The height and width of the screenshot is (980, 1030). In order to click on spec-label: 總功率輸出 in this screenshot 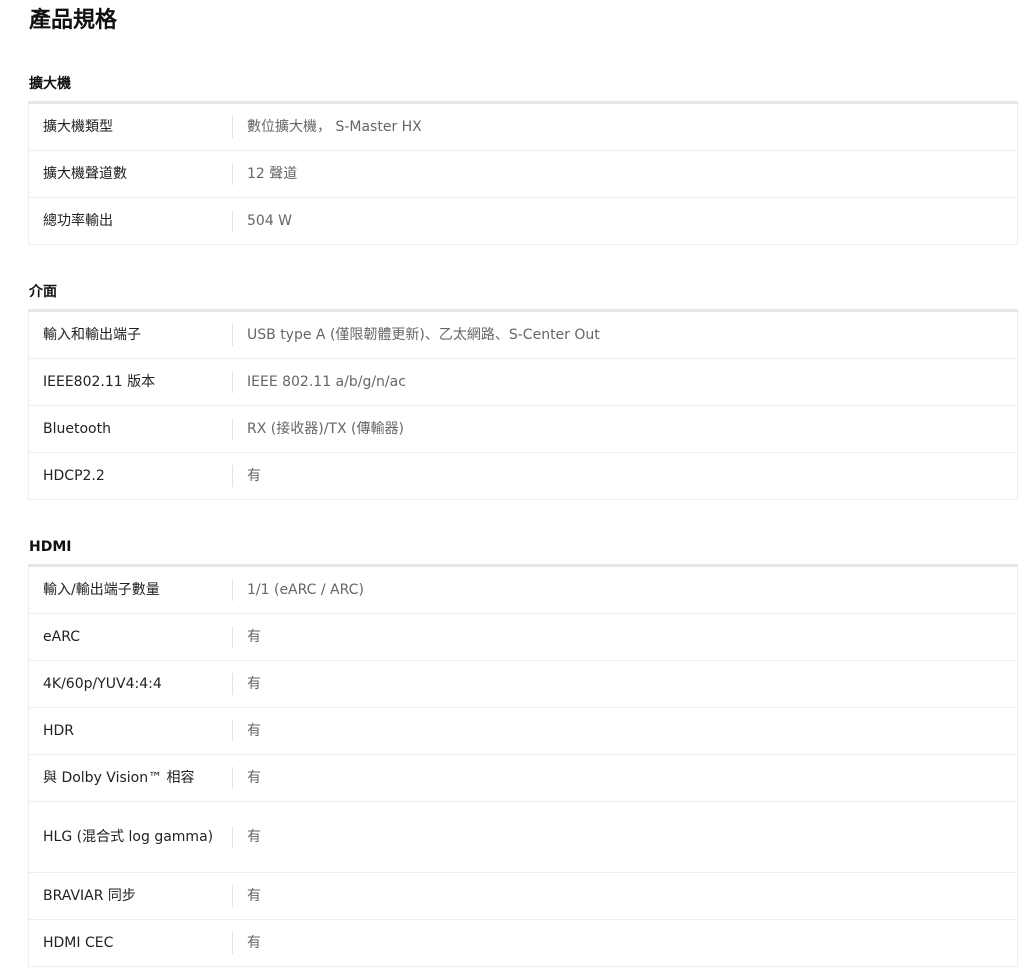, I will do `click(78, 221)`.